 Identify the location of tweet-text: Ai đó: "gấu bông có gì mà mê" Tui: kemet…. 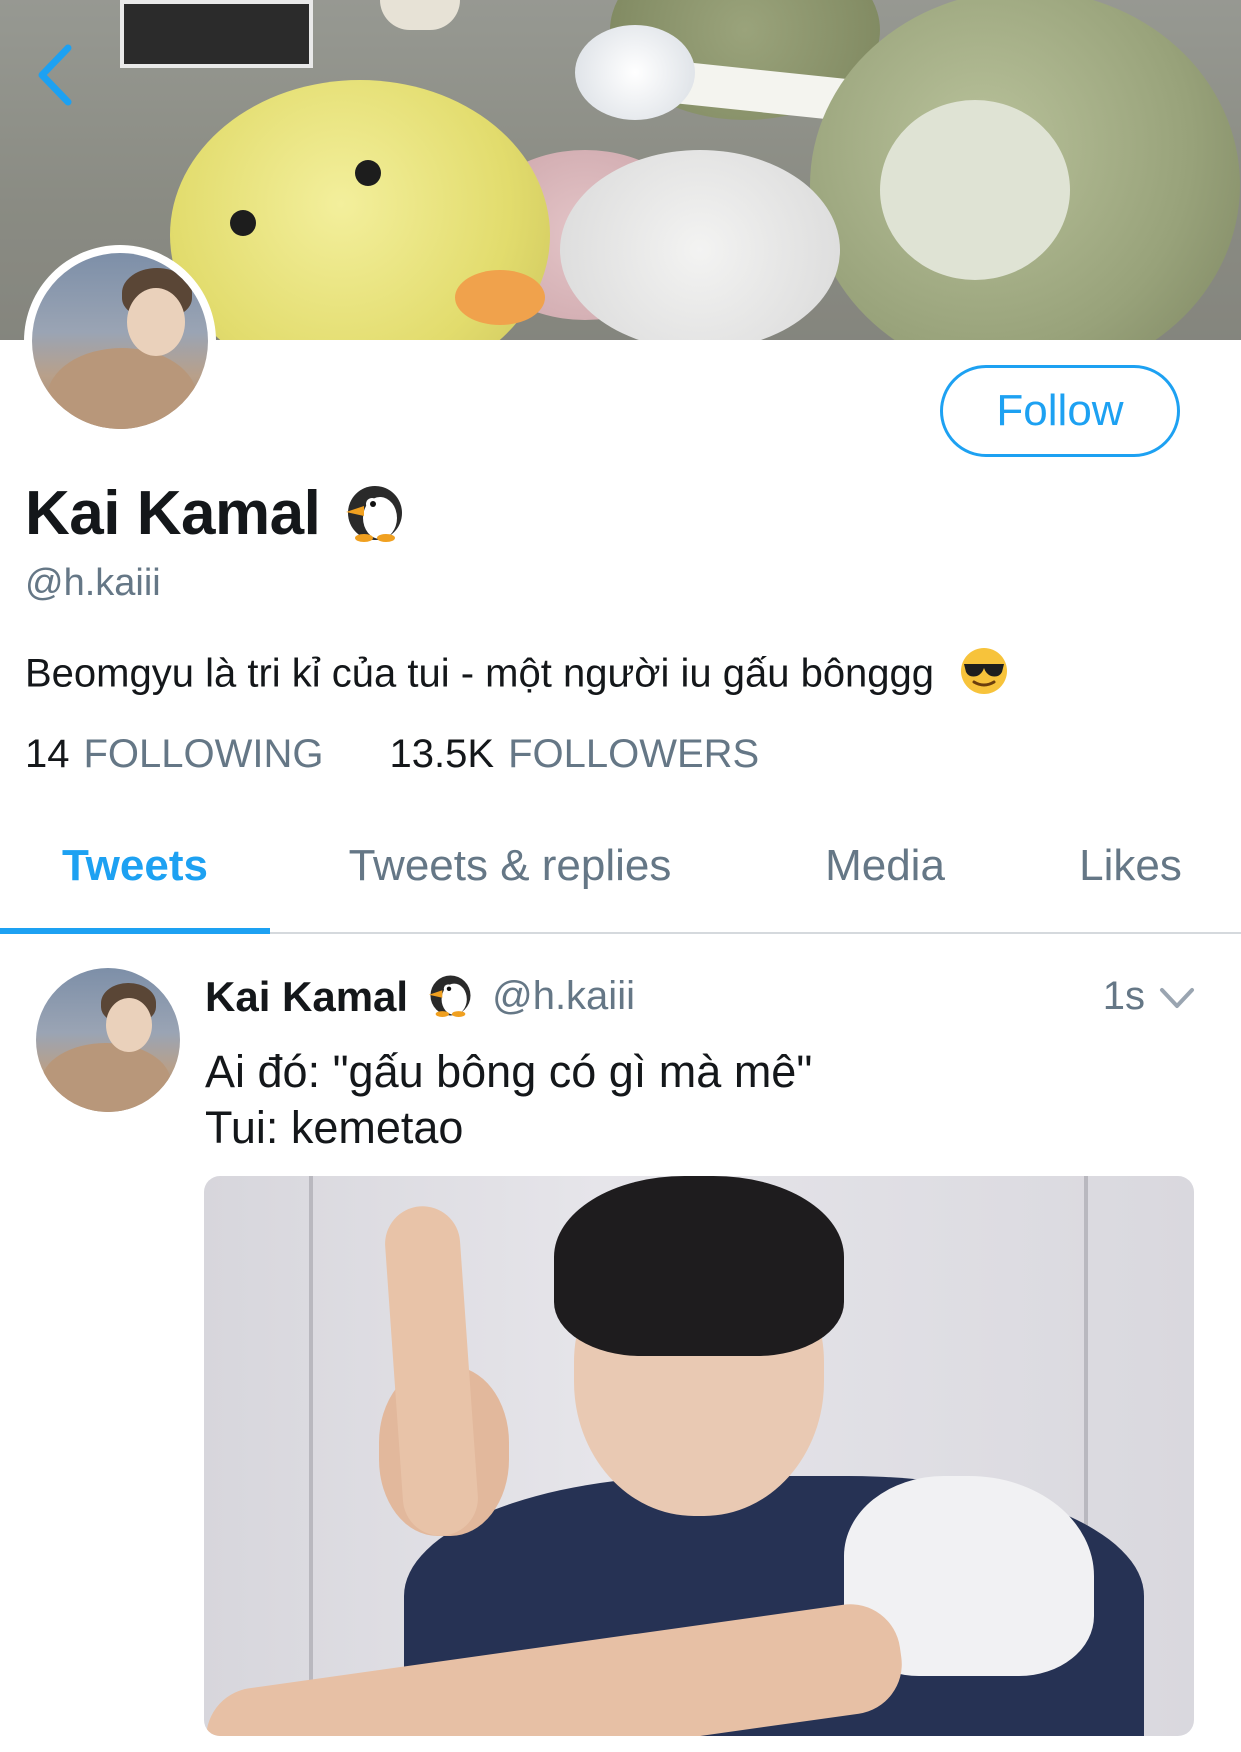
(509, 1099).